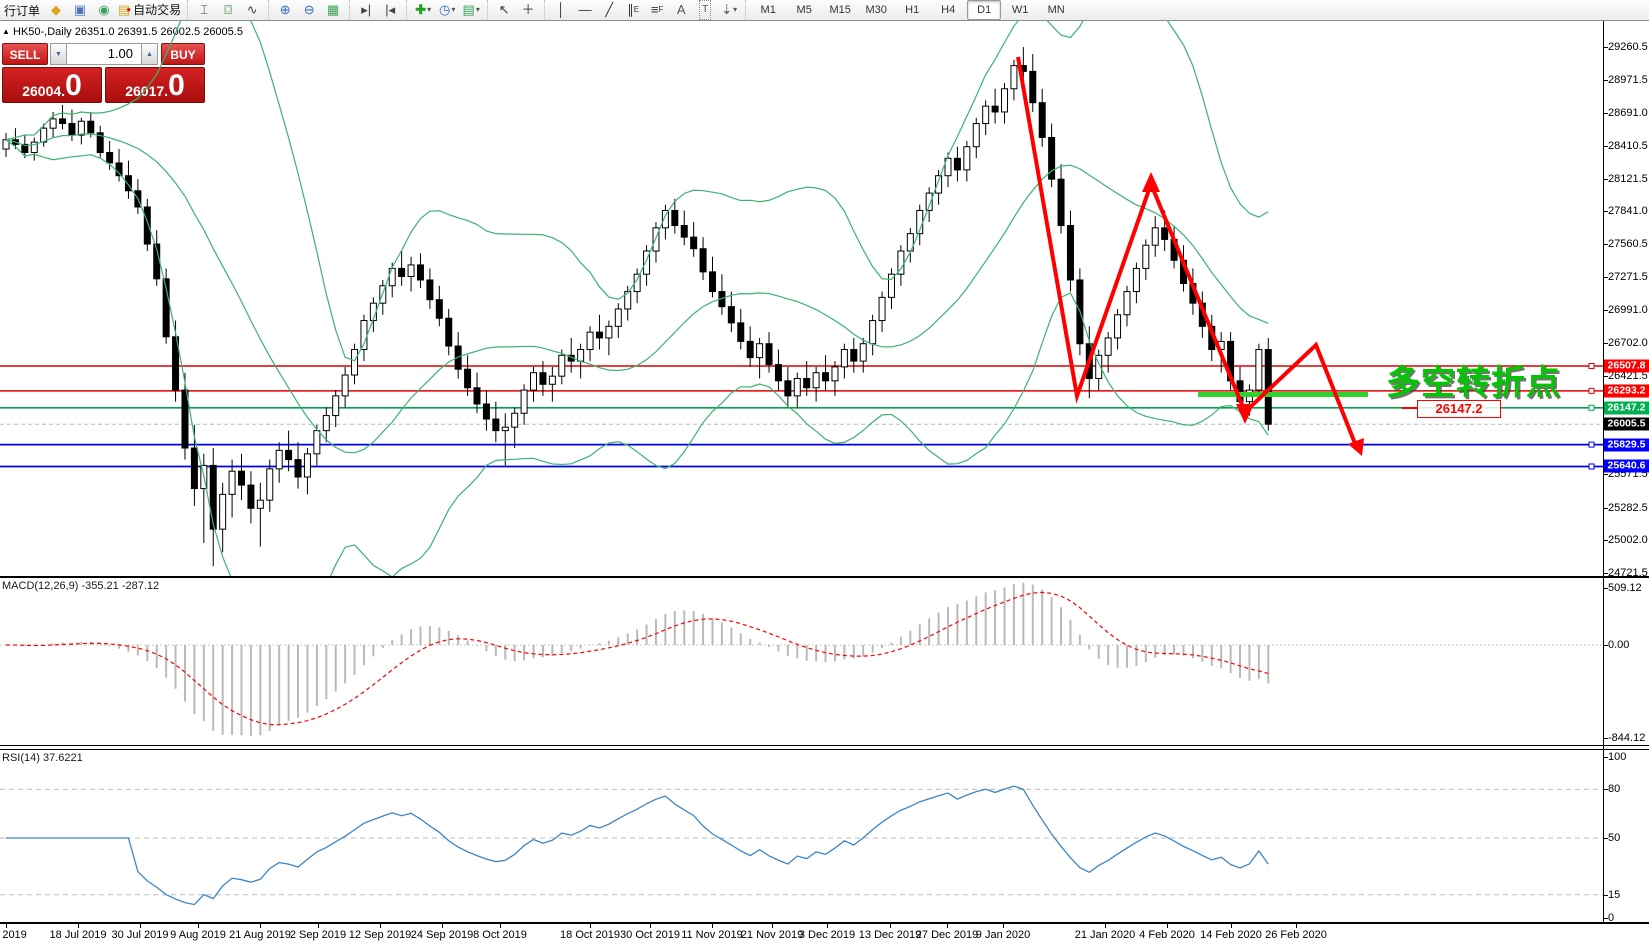  I want to click on macd-rsi-splitter-bottom, so click(824, 749).